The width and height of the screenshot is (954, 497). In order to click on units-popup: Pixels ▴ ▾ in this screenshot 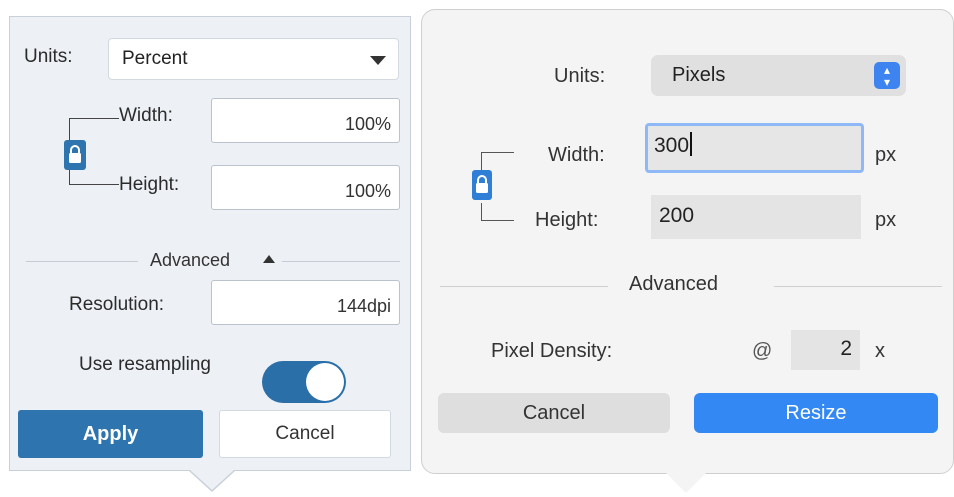, I will do `click(778, 75)`.